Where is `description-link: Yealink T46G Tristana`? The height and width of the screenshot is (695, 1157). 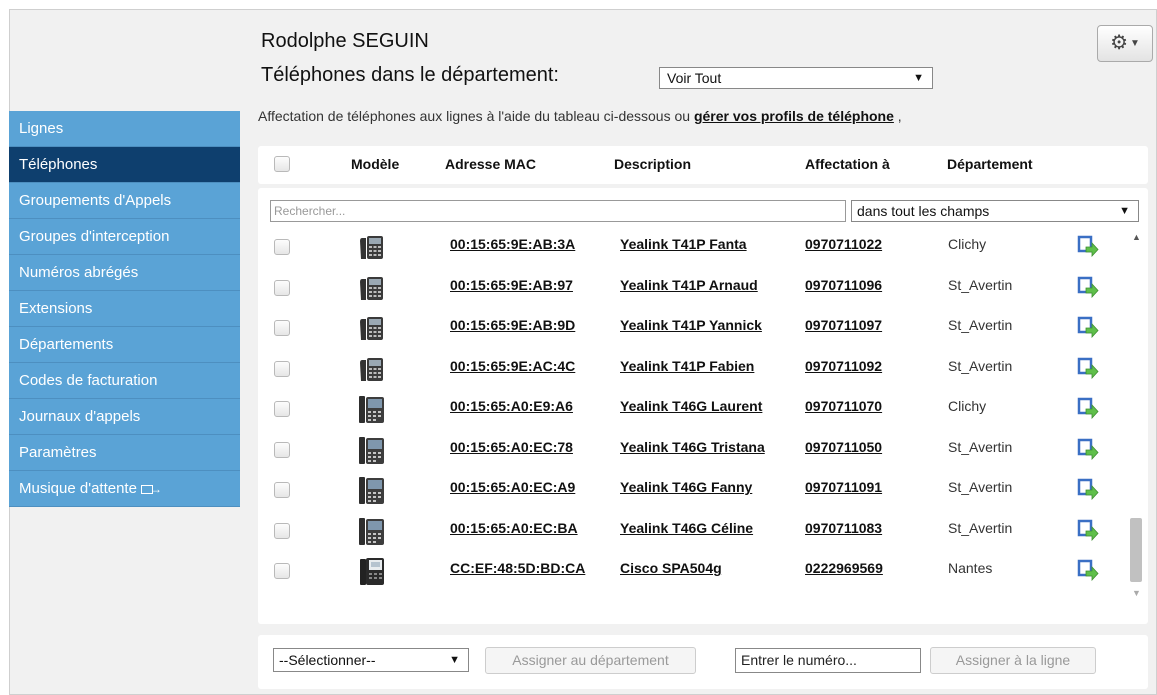 description-link: Yealink T46G Tristana is located at coordinates (692, 447).